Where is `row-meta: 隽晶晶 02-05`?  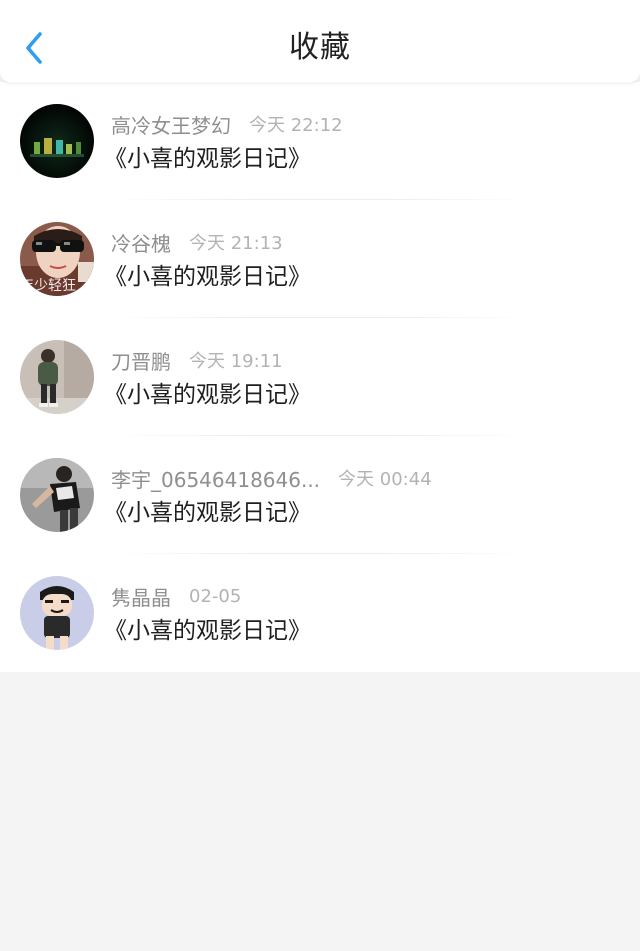 row-meta: 隽晶晶 02-05 is located at coordinates (176, 596).